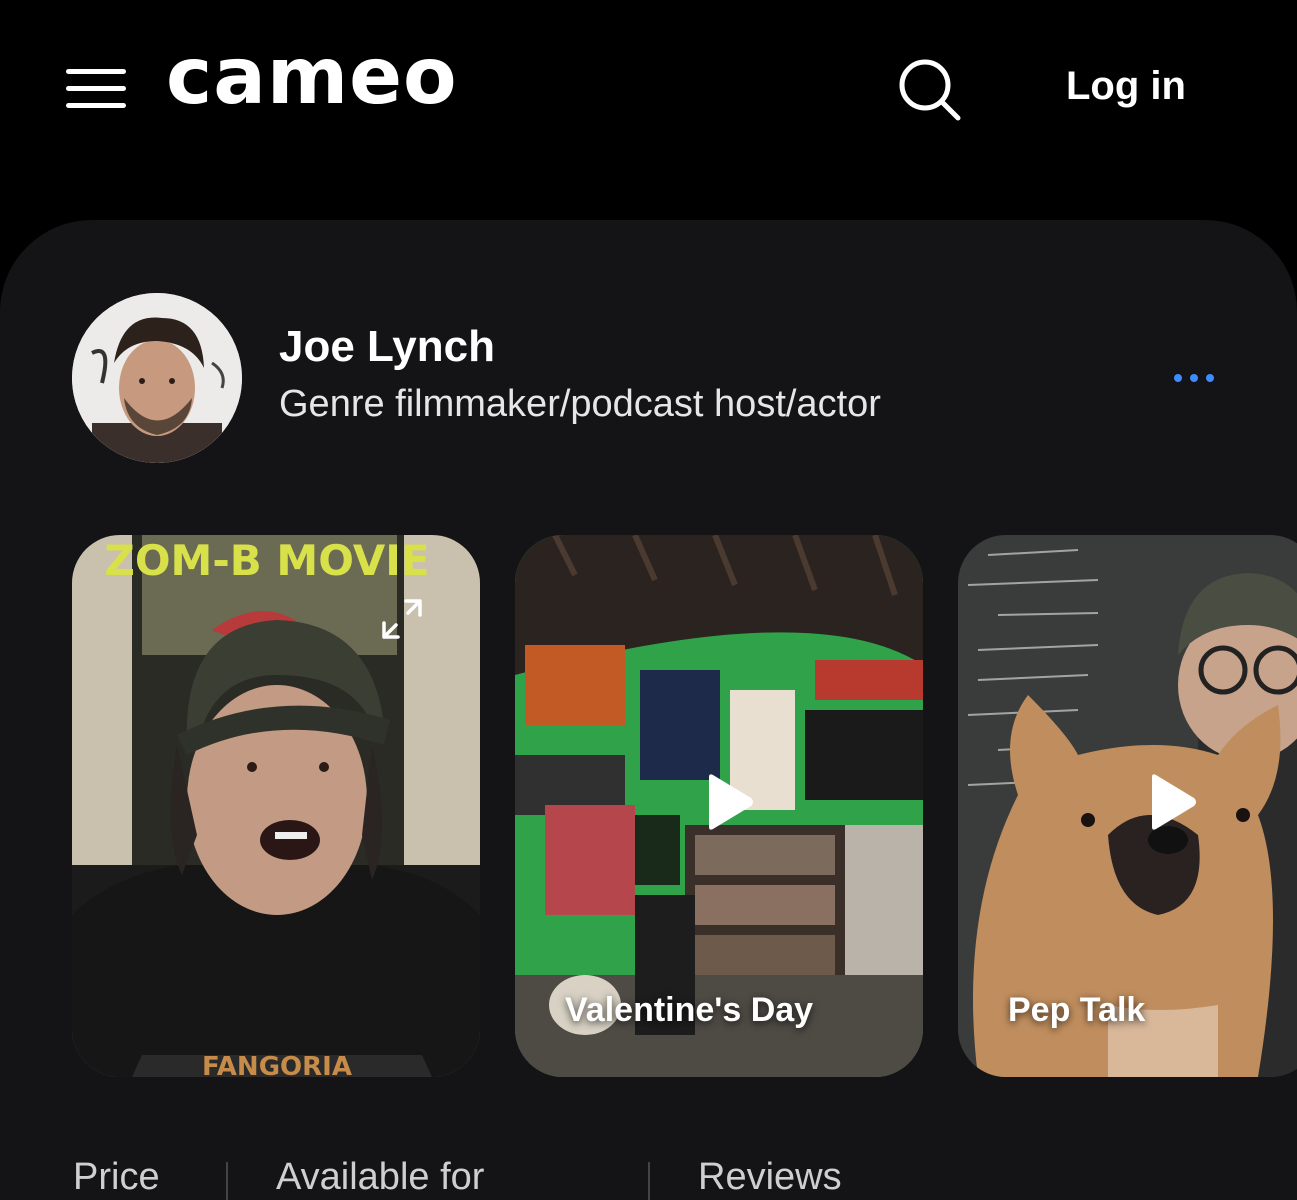 This screenshot has height=1200, width=1297. What do you see at coordinates (157, 378) in the screenshot?
I see `avatar` at bounding box center [157, 378].